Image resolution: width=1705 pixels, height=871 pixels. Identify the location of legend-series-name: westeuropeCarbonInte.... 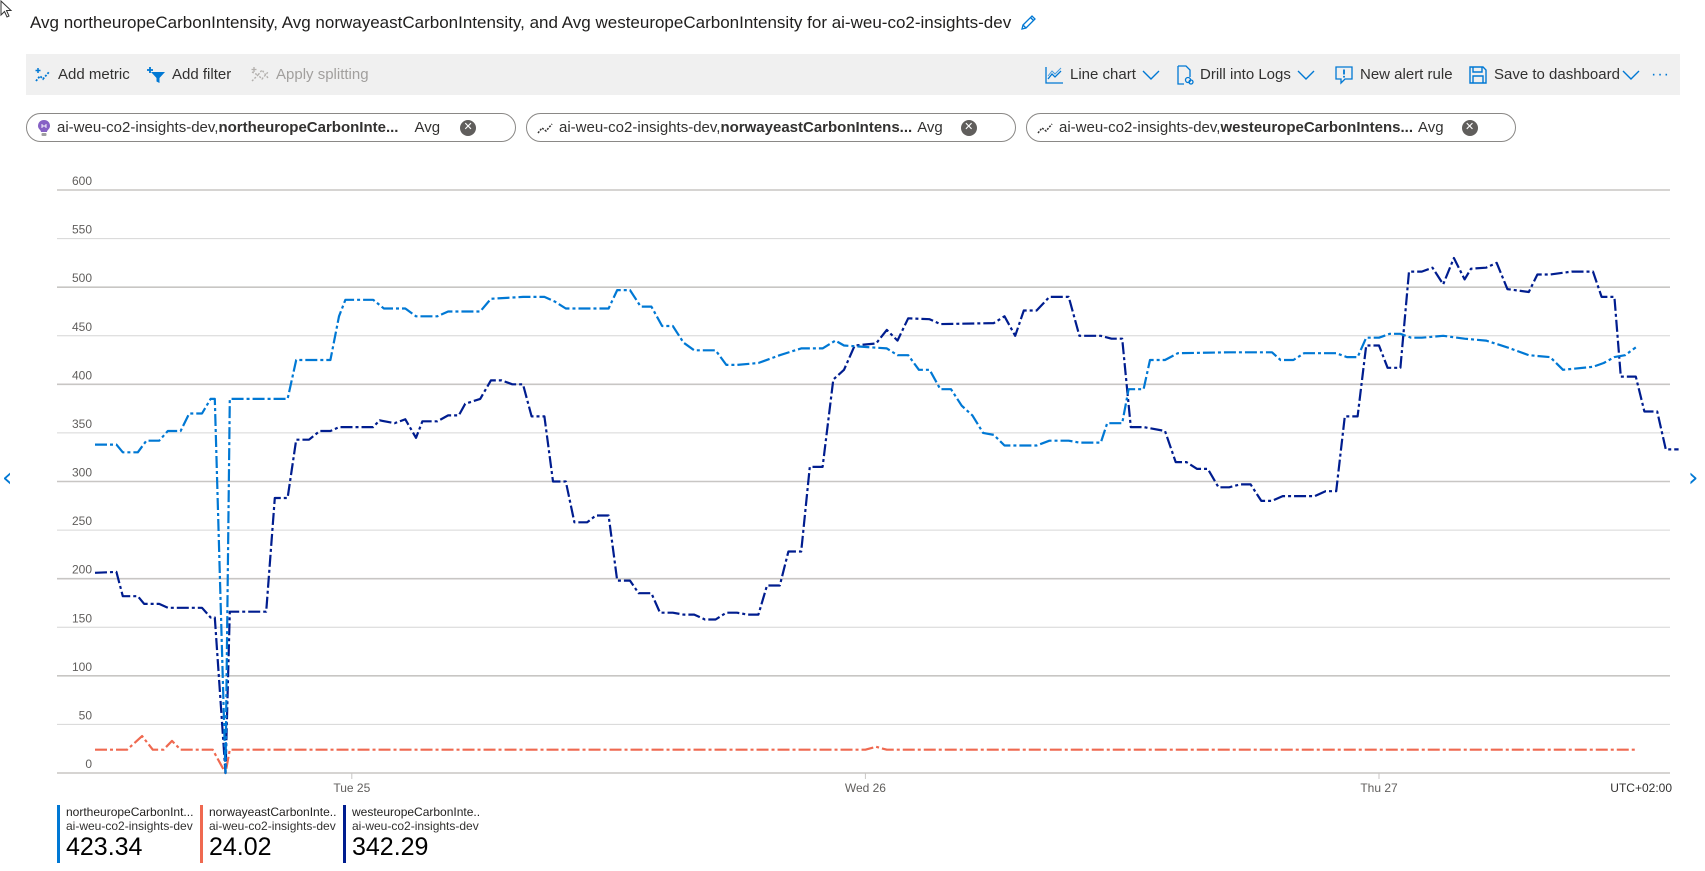
(416, 812).